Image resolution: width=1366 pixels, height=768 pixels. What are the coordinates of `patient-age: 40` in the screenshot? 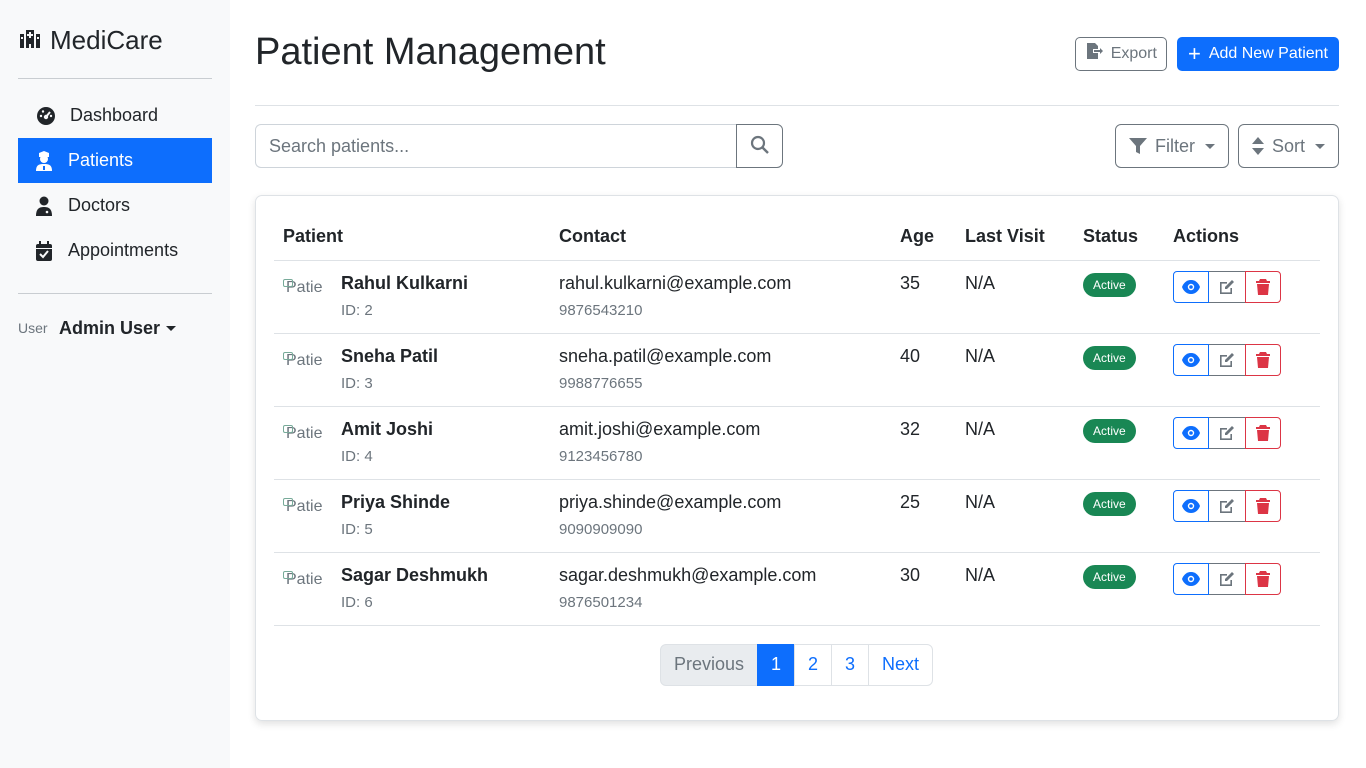 It's located at (923, 370).